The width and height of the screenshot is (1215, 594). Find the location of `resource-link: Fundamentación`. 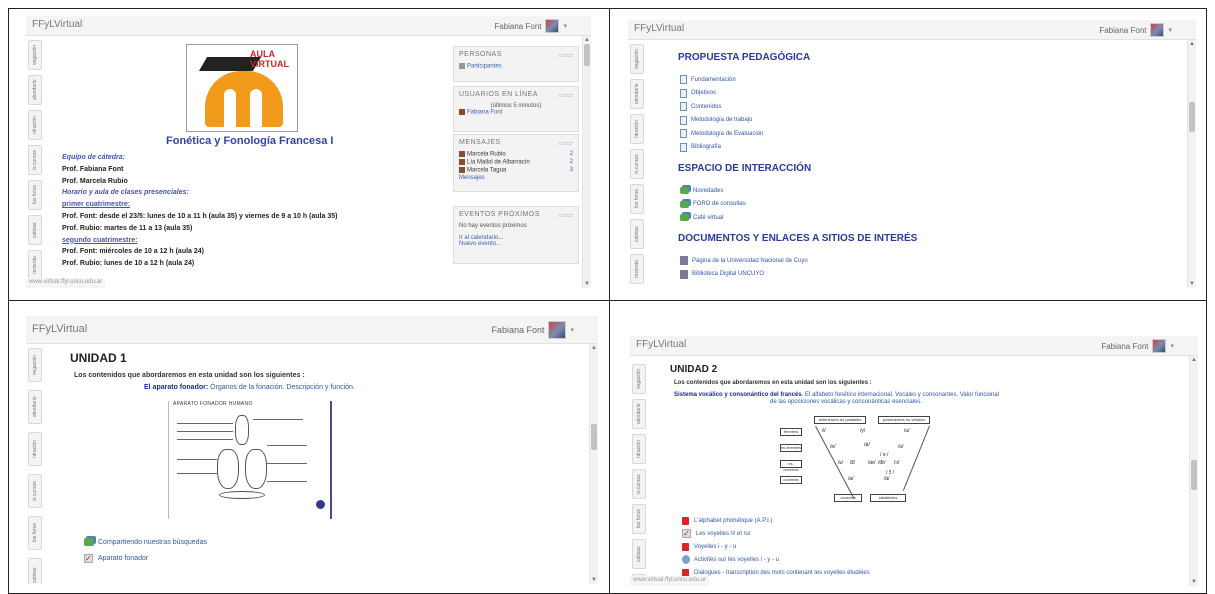

resource-link: Fundamentación is located at coordinates (721, 80).